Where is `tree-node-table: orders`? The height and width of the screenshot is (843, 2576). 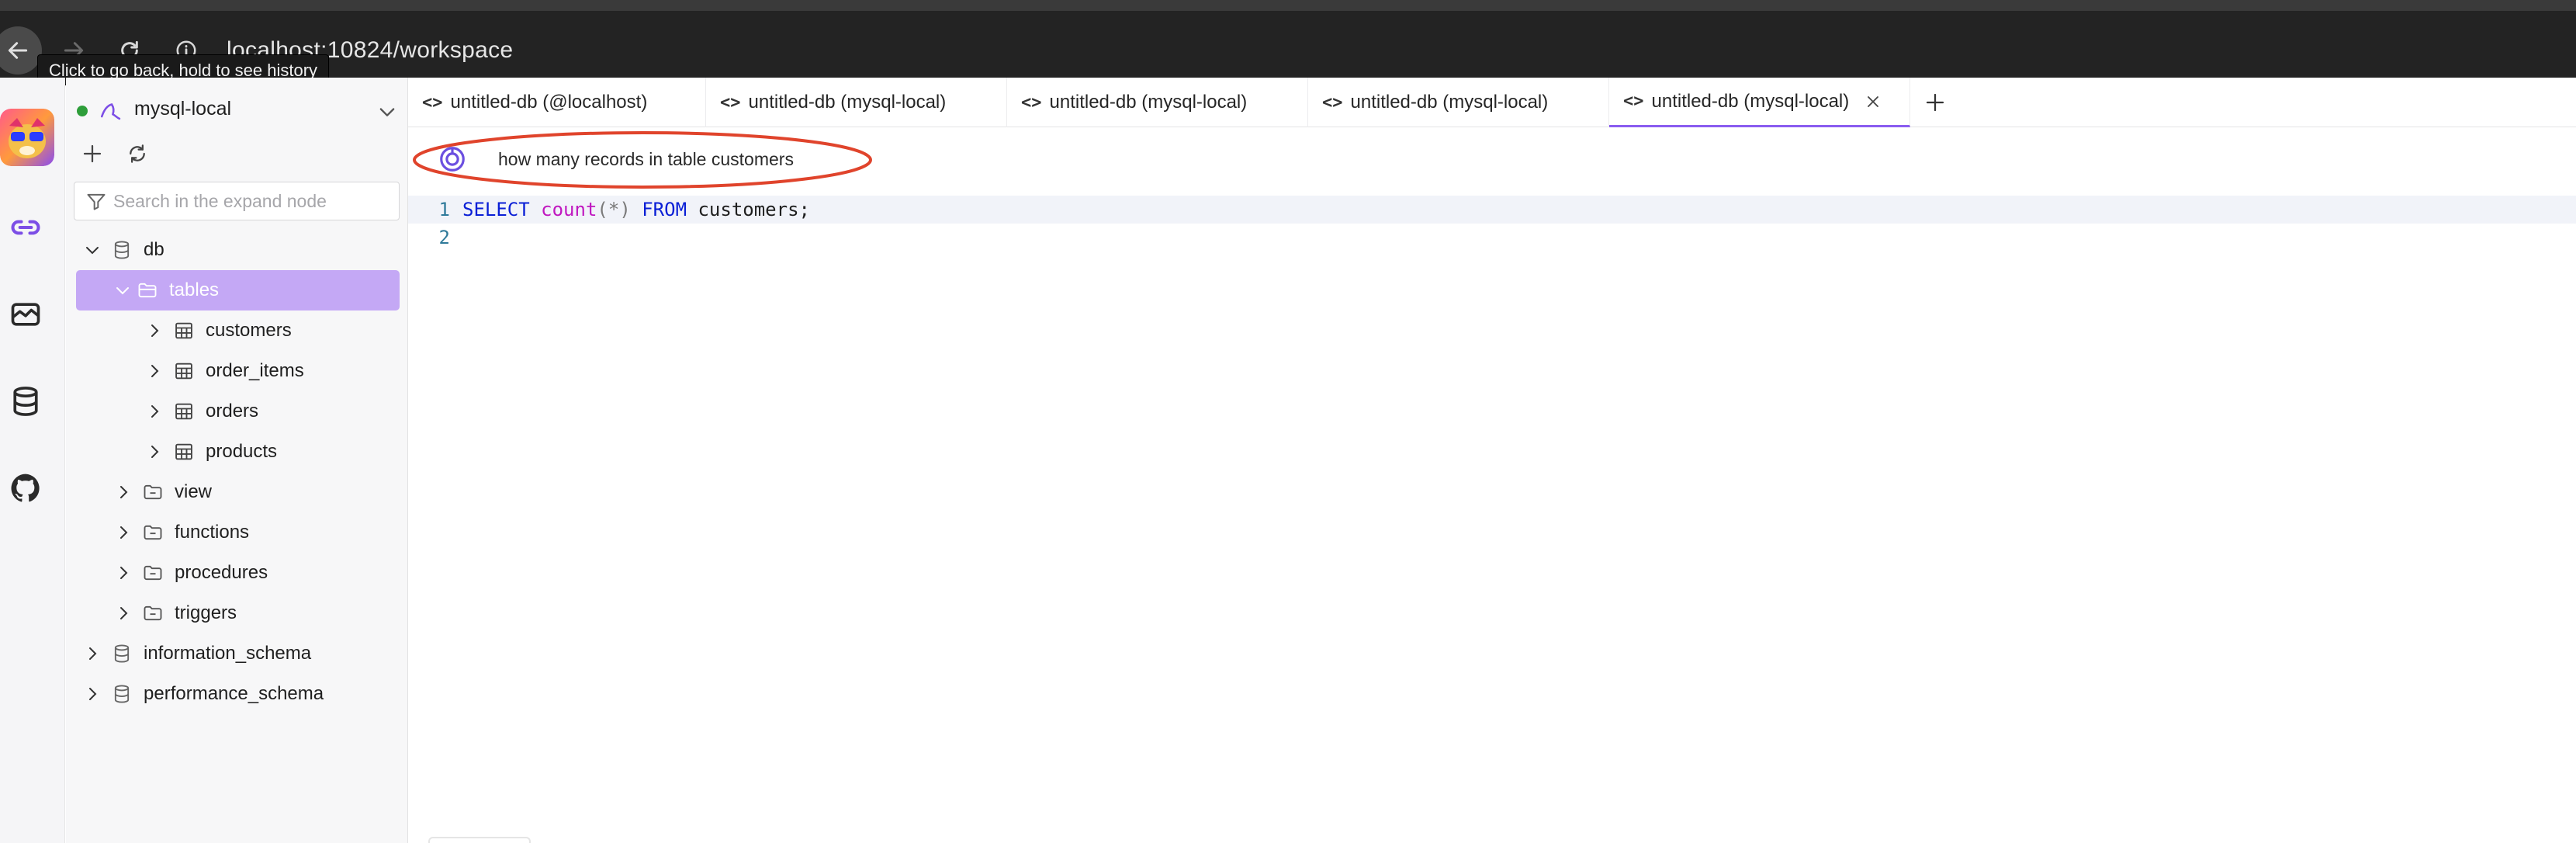 tree-node-table: orders is located at coordinates (237, 411).